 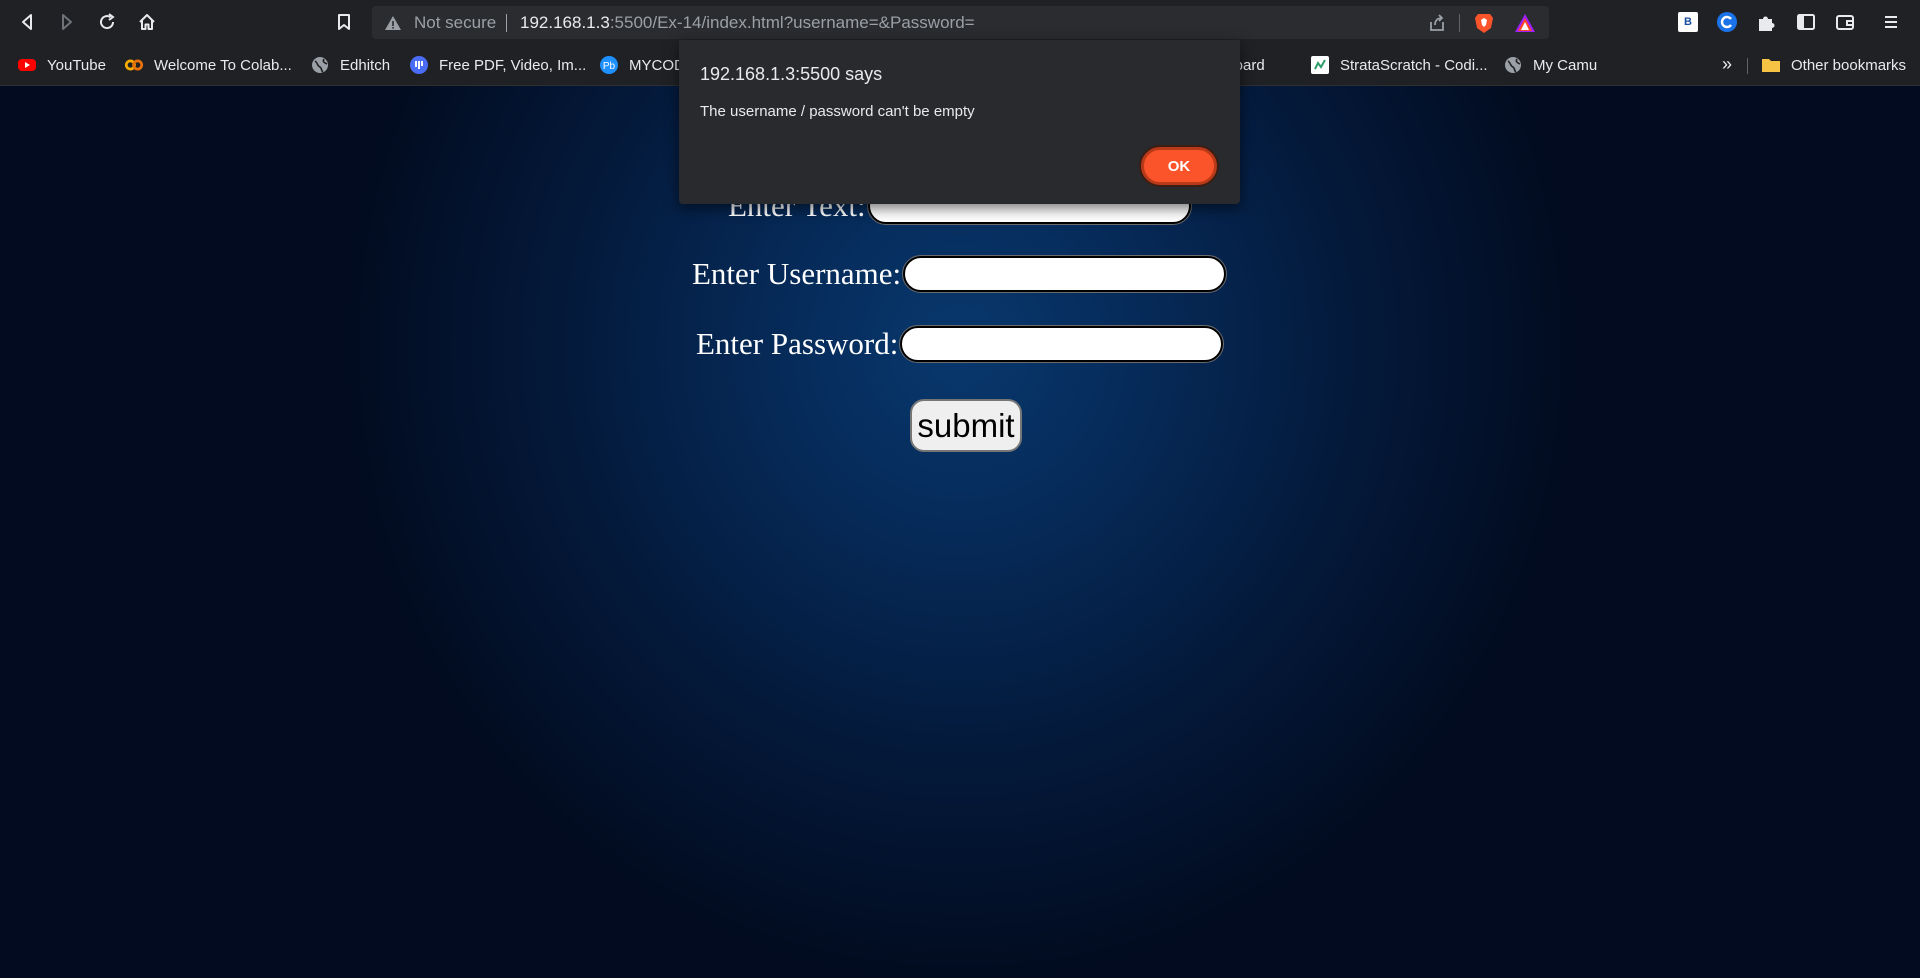 I want to click on password-row: Enter Password:, so click(x=960, y=344).